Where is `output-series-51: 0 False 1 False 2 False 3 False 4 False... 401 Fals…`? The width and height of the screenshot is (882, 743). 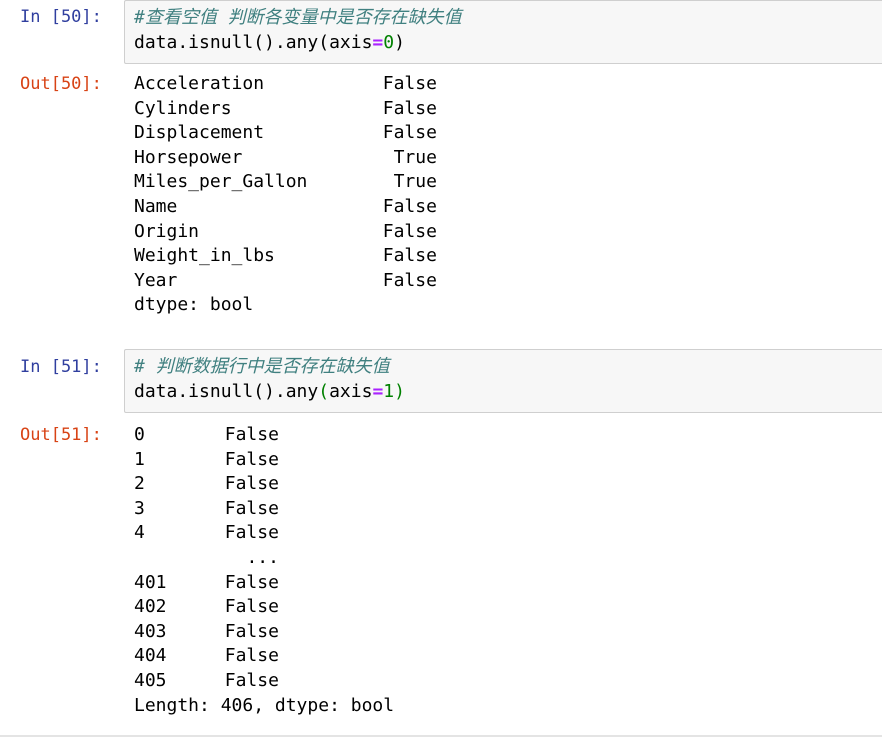
output-series-51: 0 False 1 False 2 False 3 False 4 False... 401 Fals… is located at coordinates (264, 570).